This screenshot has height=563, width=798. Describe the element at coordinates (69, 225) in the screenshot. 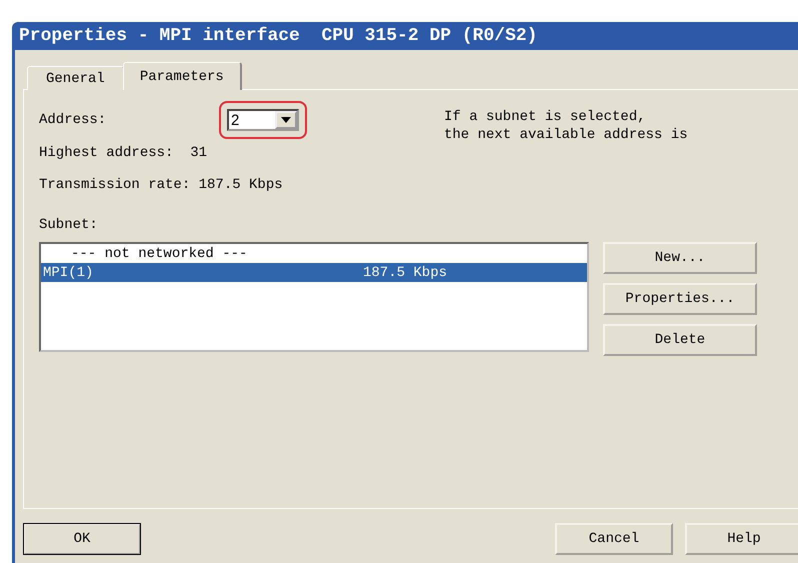

I see `subnet-label: Subnet:` at that location.